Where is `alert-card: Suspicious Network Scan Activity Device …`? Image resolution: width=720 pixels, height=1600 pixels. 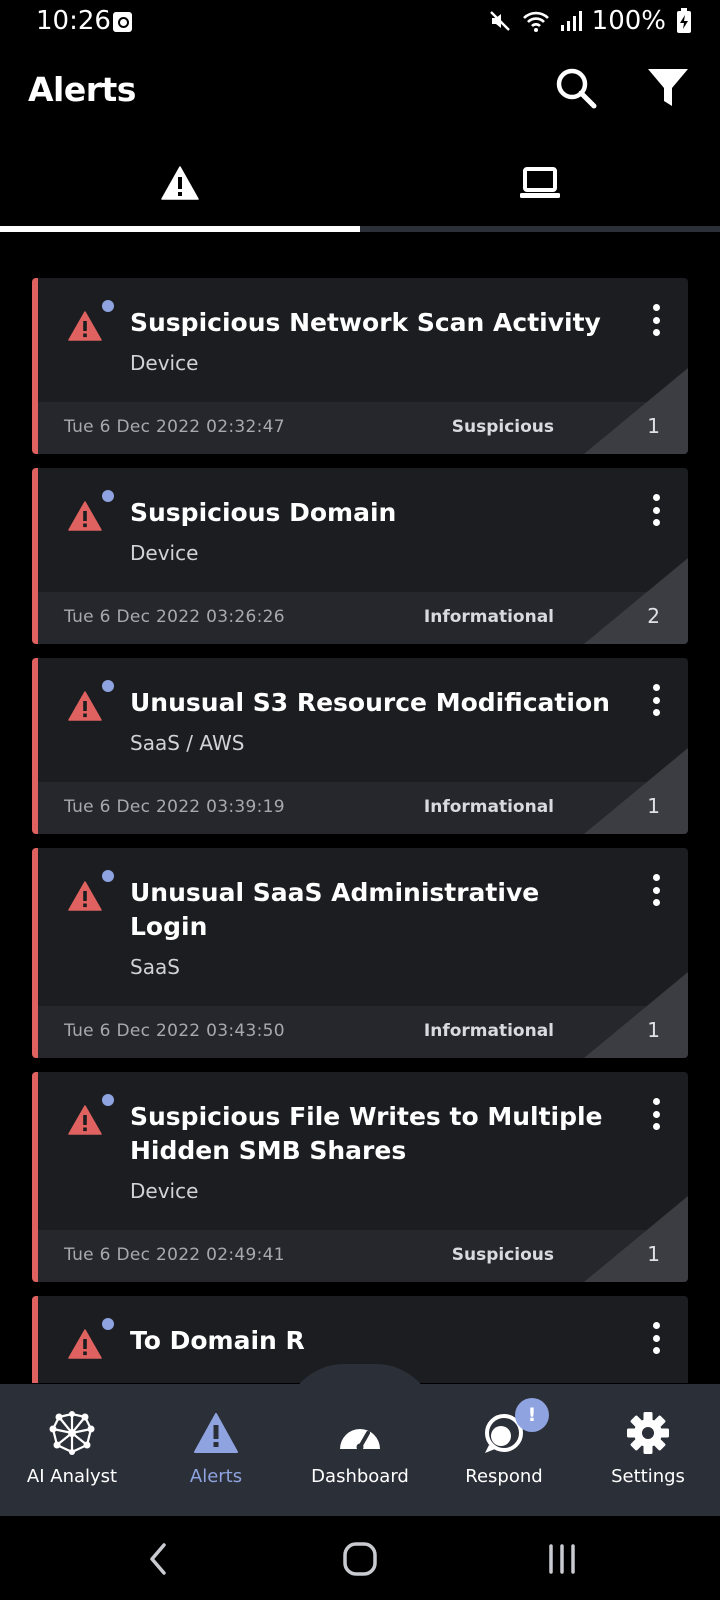 alert-card: Suspicious Network Scan Activity Device … is located at coordinates (360, 366).